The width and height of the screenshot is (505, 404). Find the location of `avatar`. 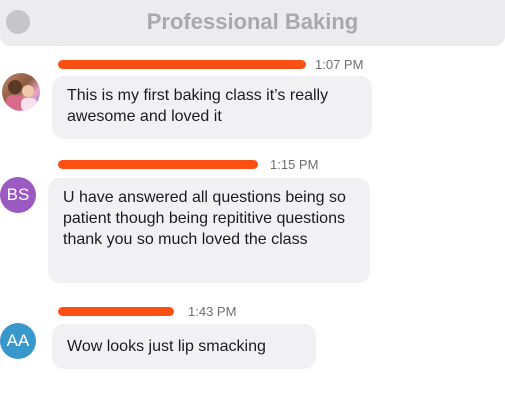

avatar is located at coordinates (21, 92).